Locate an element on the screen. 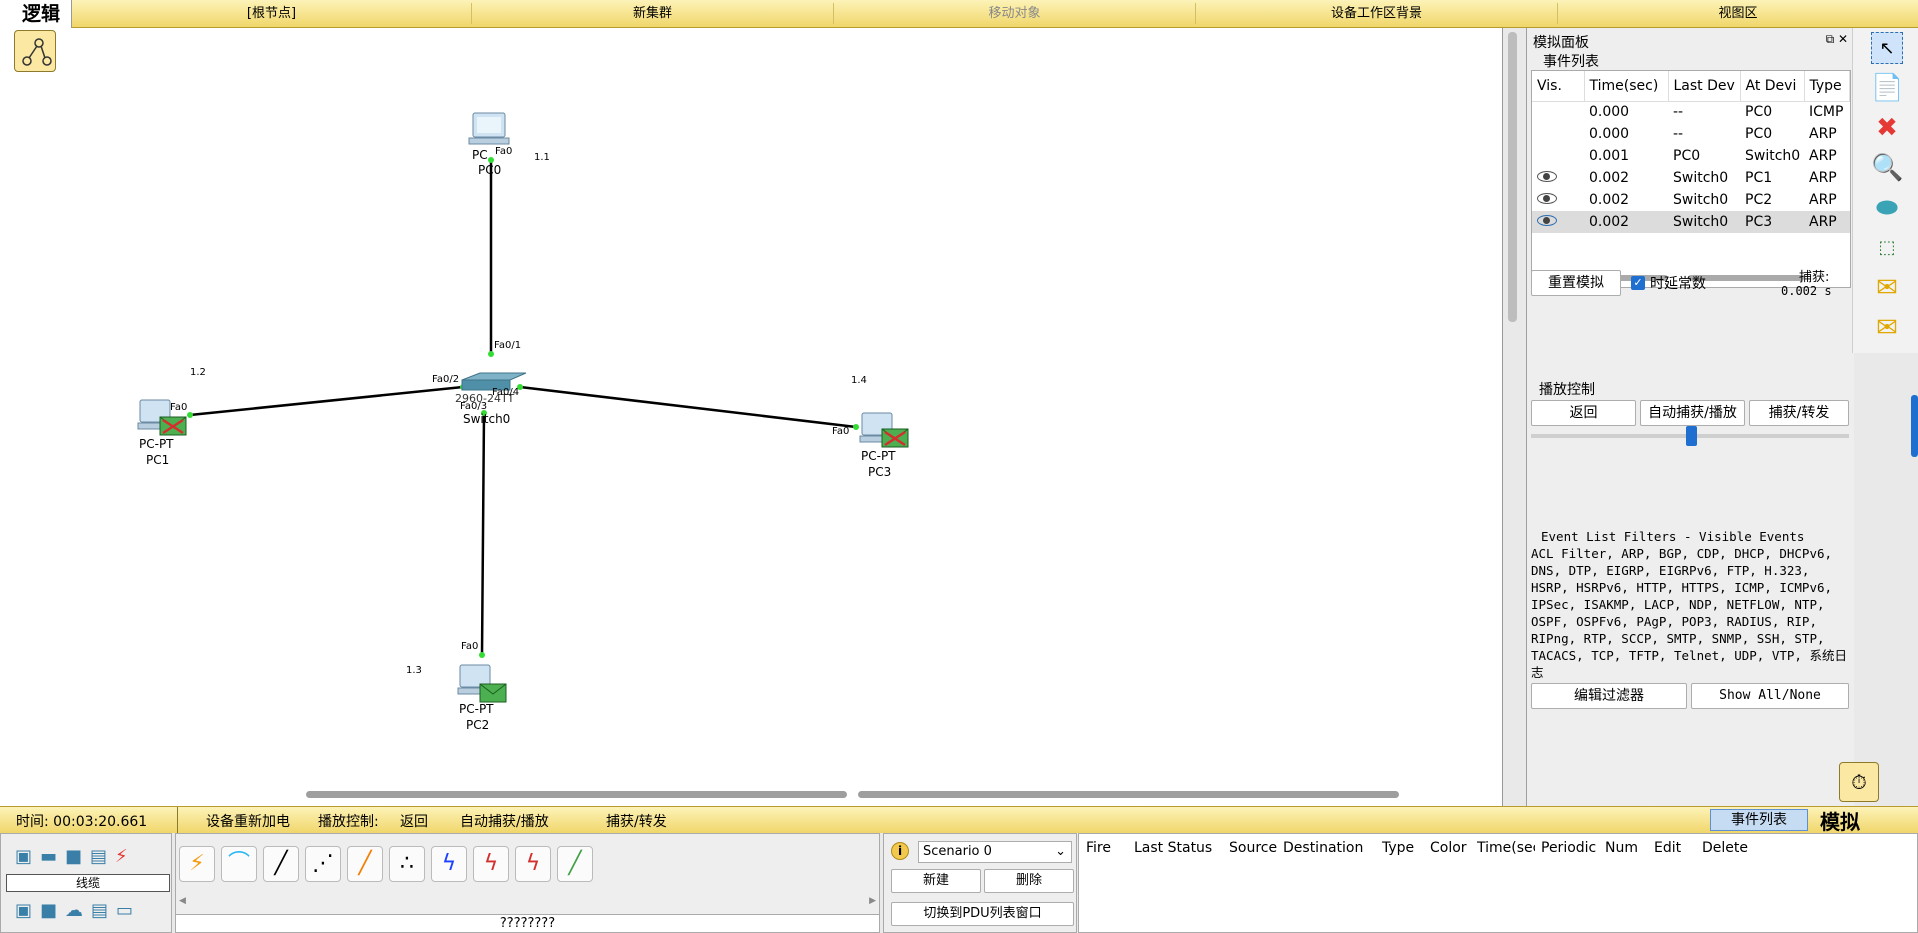  delete-icon: ✖ is located at coordinates (1887, 128).